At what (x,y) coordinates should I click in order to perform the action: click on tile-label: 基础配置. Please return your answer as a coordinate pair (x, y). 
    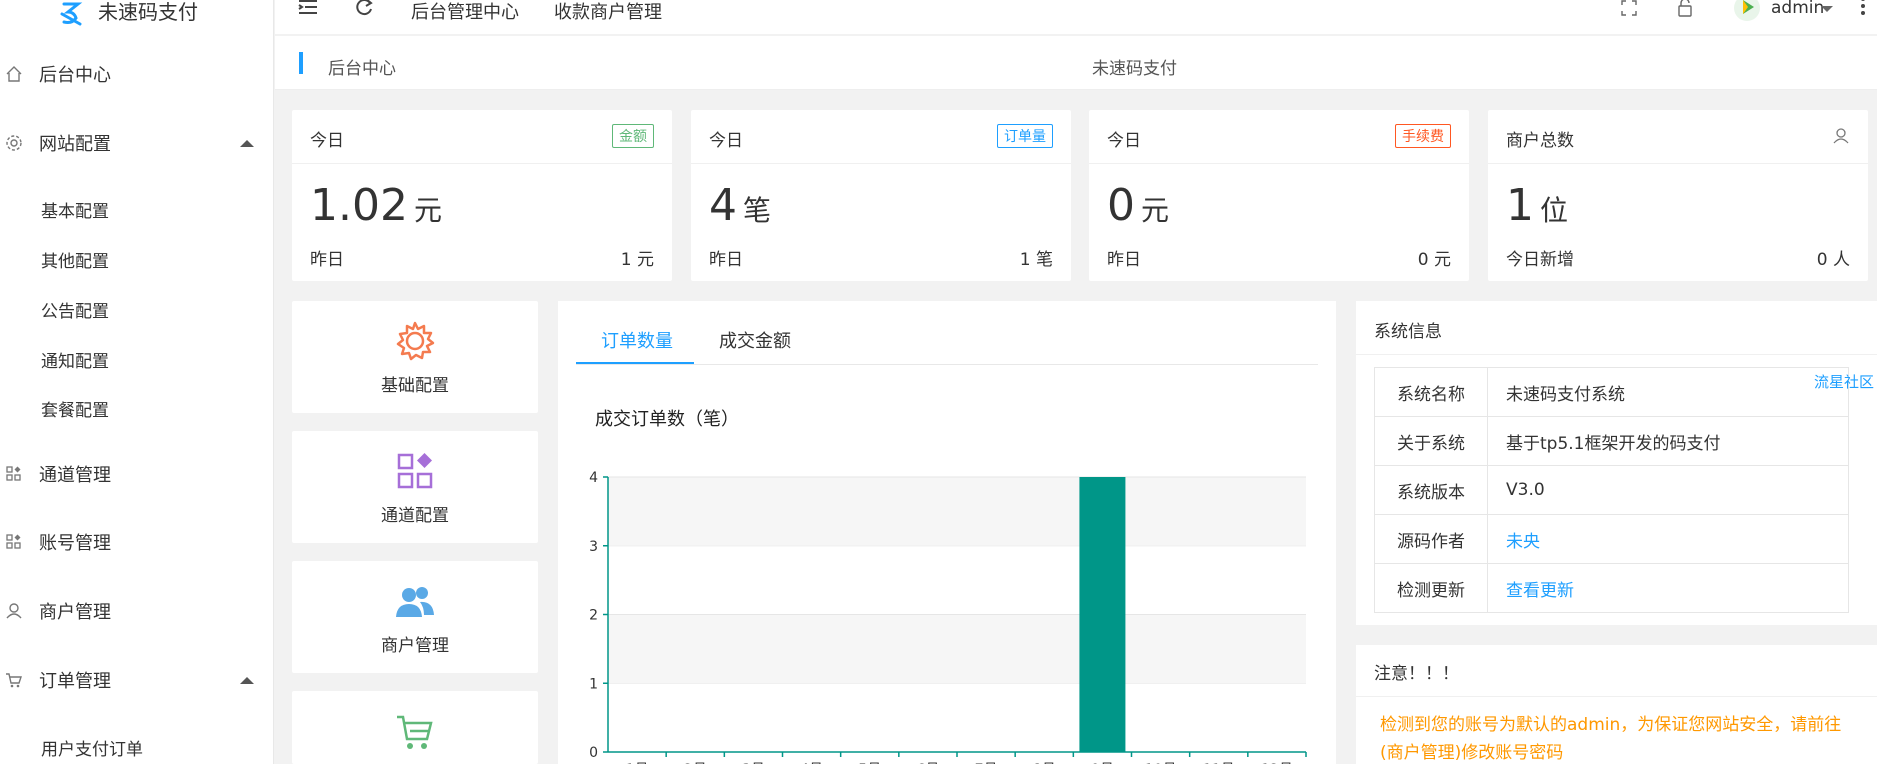
    Looking at the image, I should click on (415, 386).